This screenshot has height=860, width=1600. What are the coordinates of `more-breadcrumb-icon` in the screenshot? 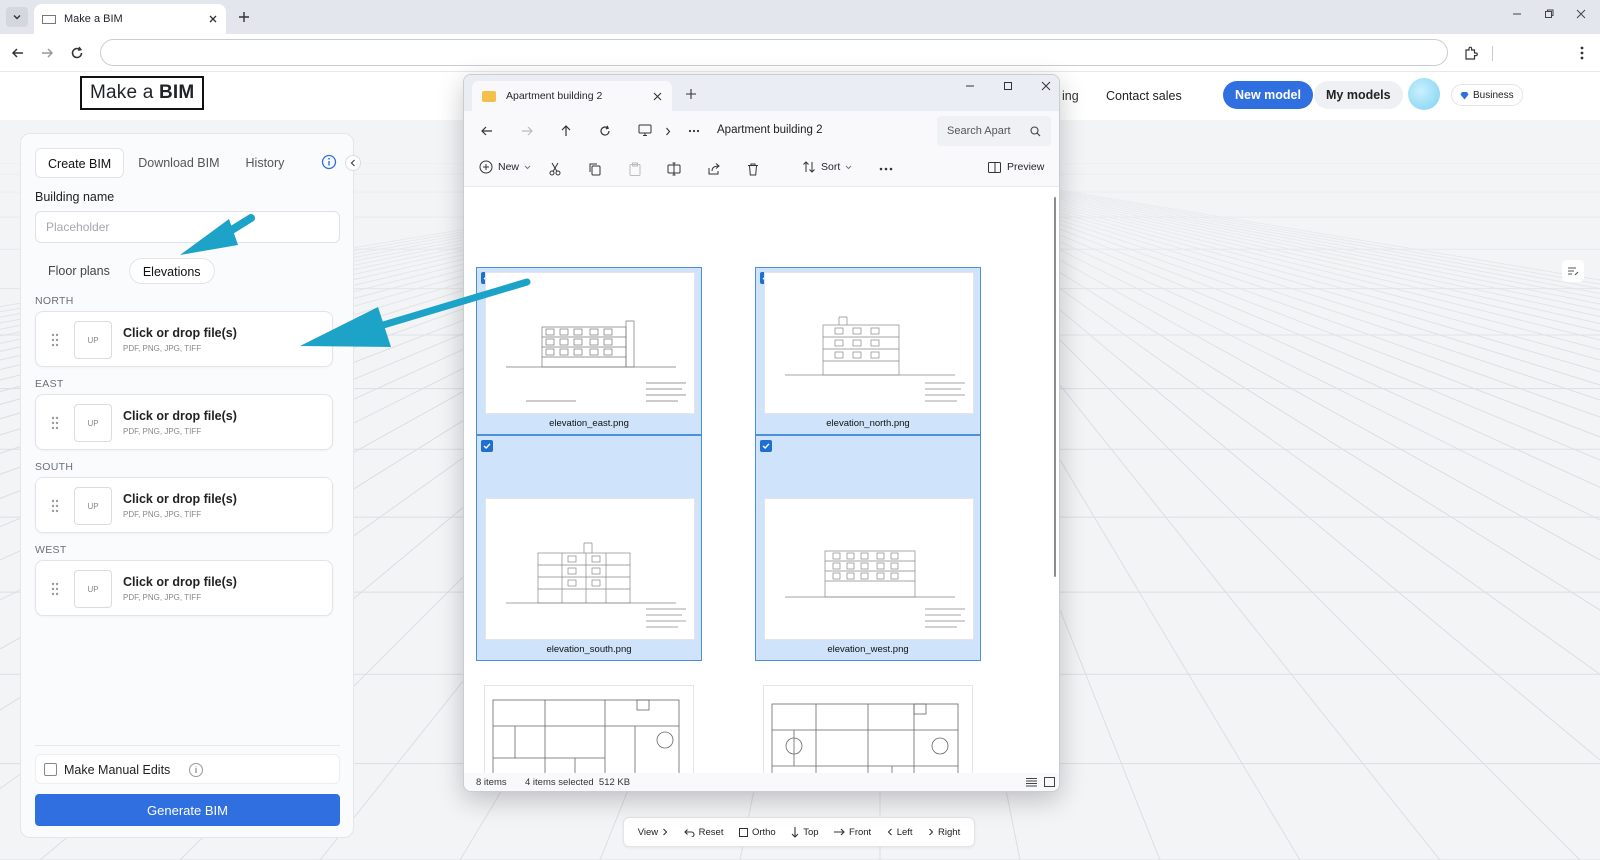 It's located at (694, 131).